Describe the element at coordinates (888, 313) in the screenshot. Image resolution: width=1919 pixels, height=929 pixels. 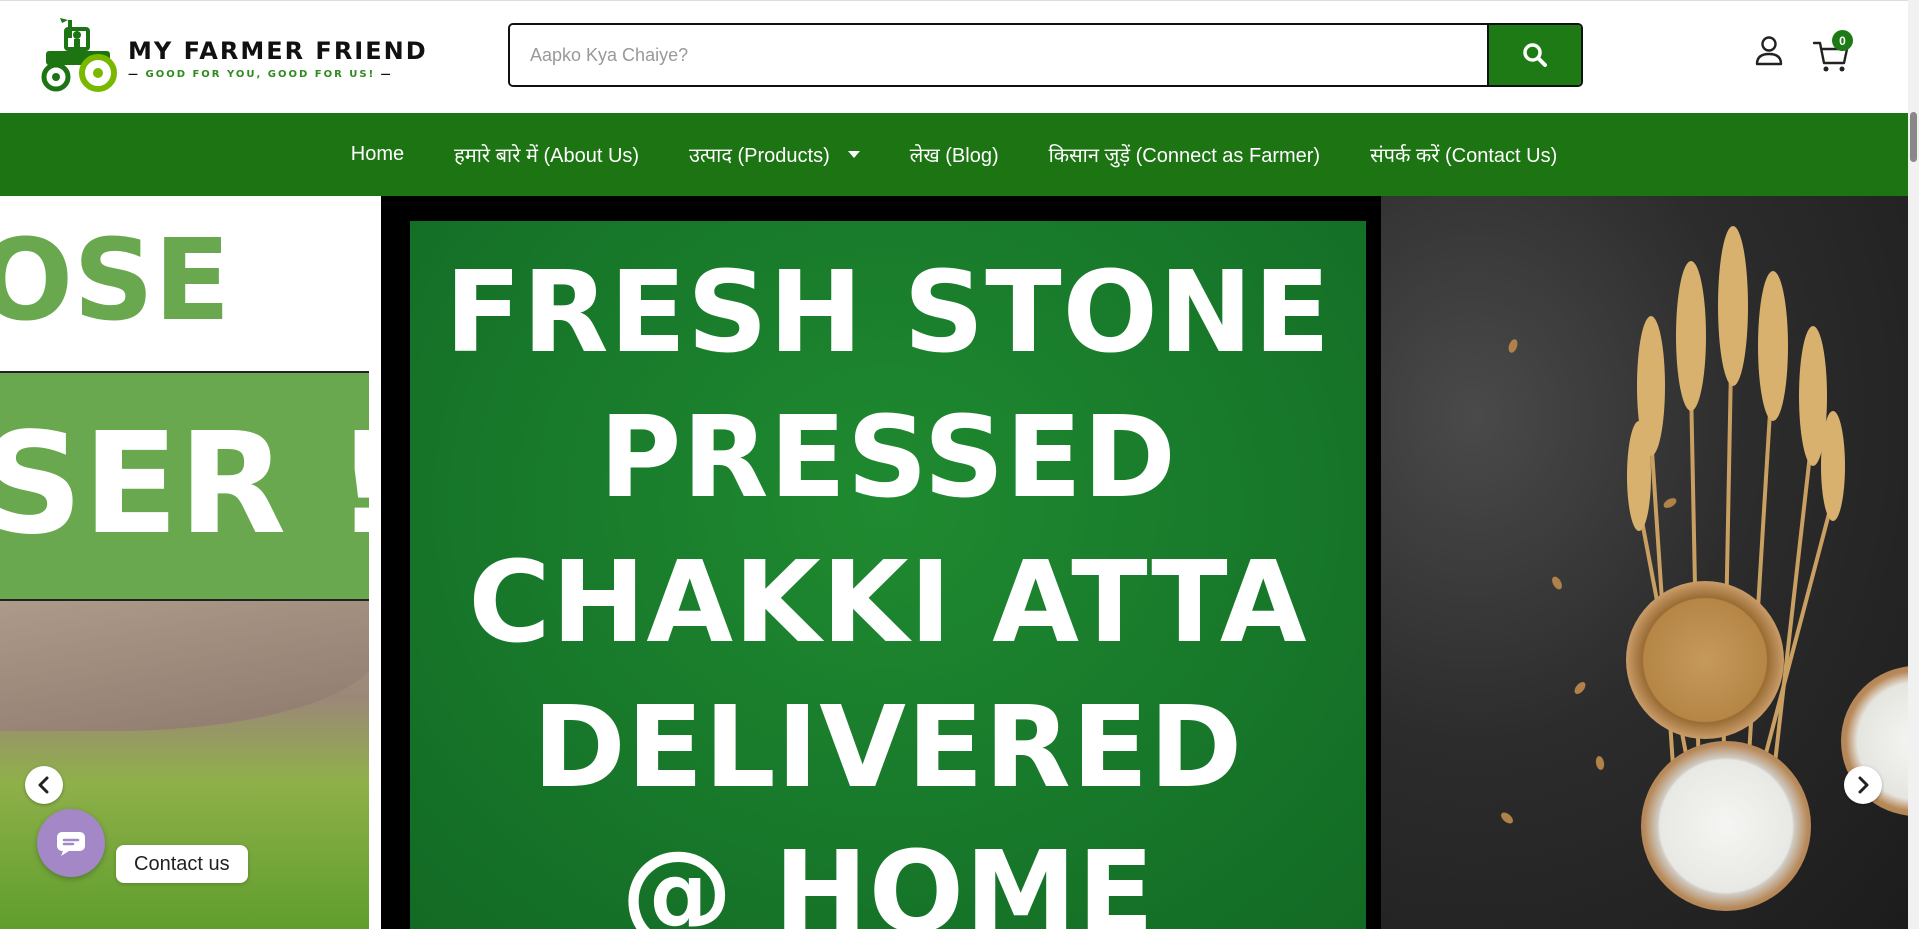
I see `banner-line: FRESH STONE` at that location.